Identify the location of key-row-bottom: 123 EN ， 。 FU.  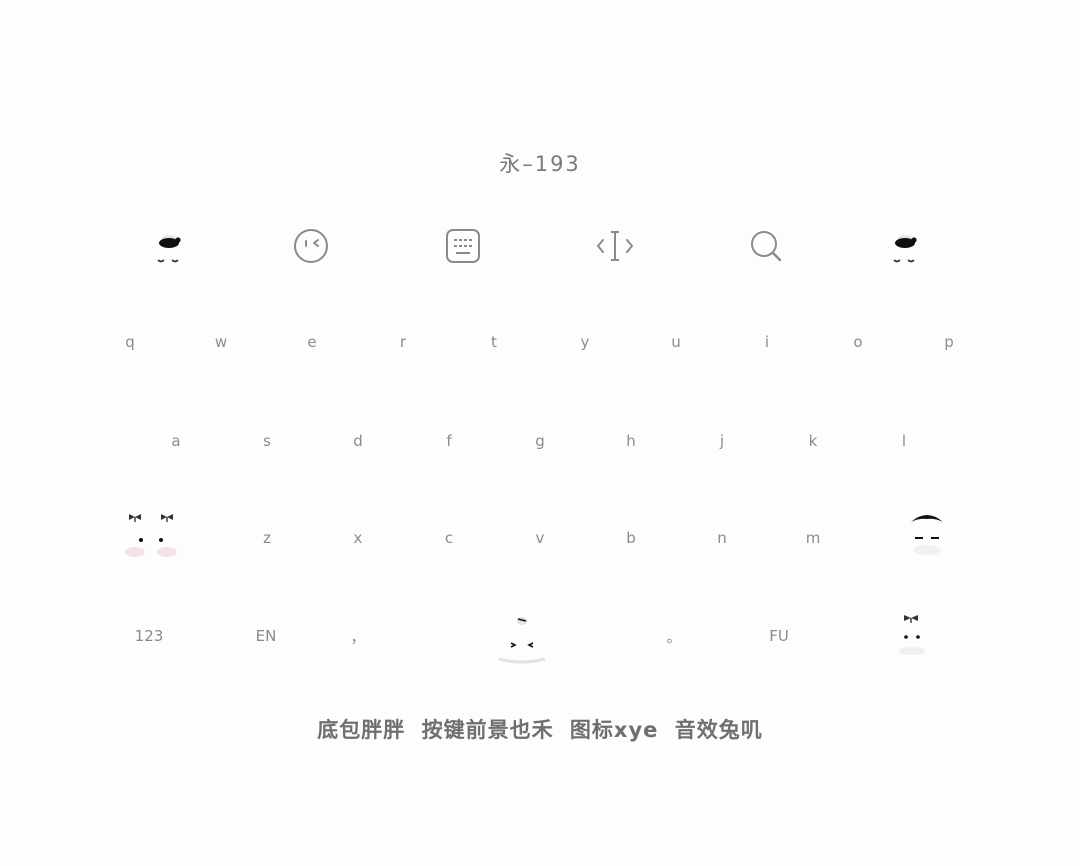
(540, 639).